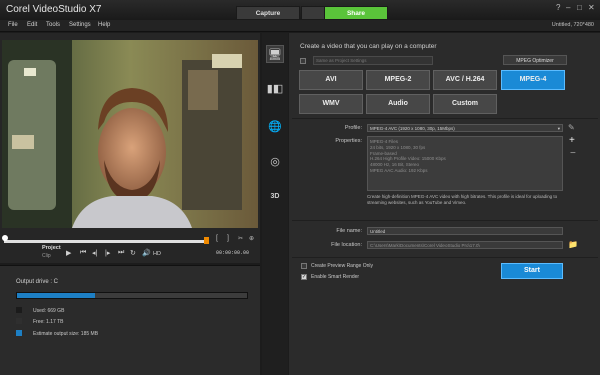 Image resolution: width=600 pixels, height=375 pixels. Describe the element at coordinates (353, 128) in the screenshot. I see `profile-label: Profile:` at that location.